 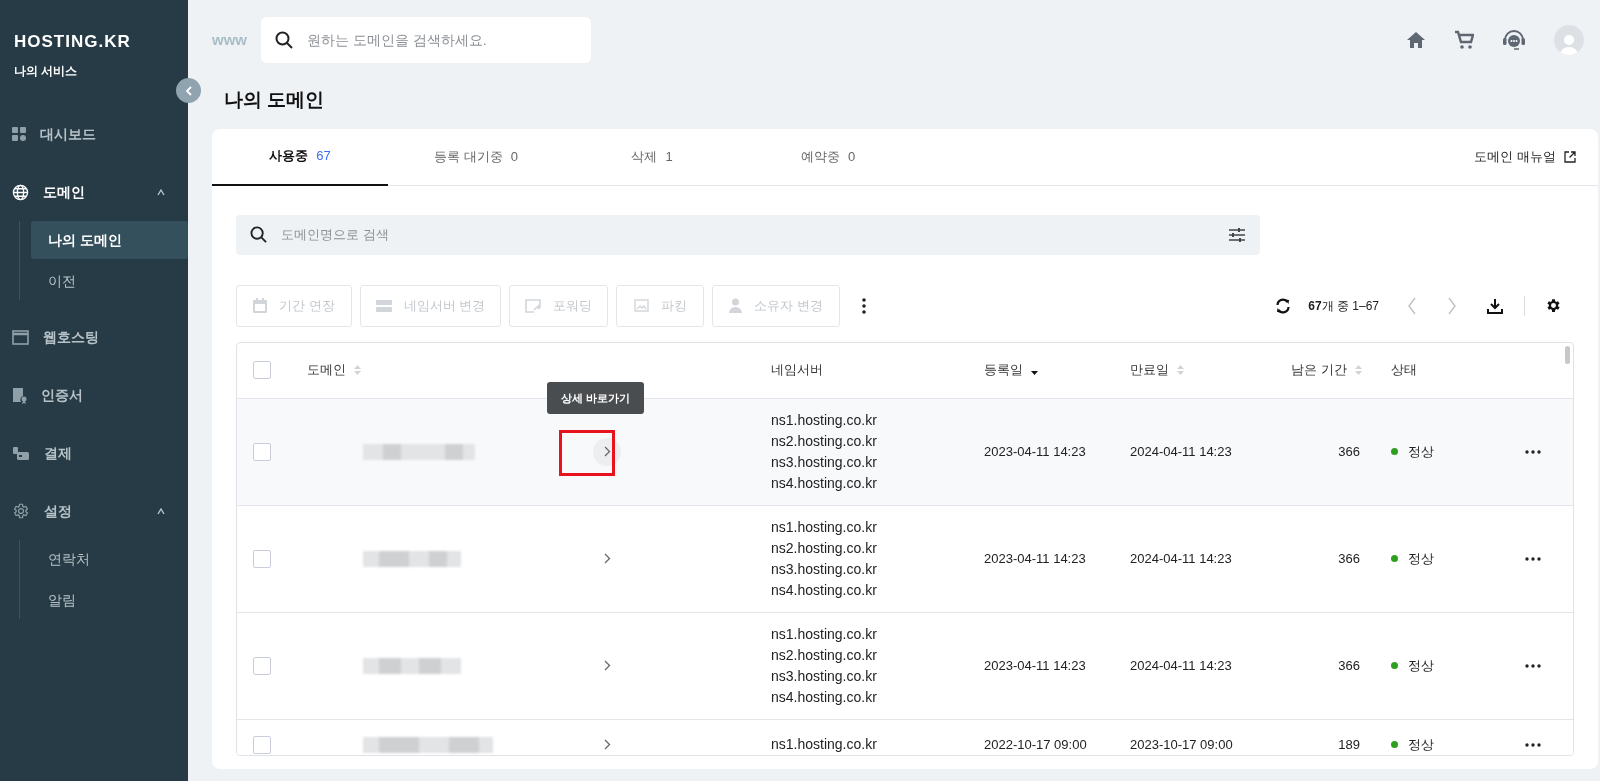 I want to click on tab-count: 1, so click(x=669, y=157).